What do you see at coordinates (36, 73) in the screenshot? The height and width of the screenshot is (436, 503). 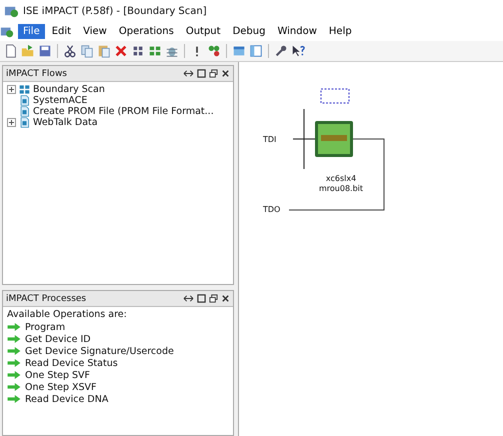 I see `panel-title: iMPACT Flows` at bounding box center [36, 73].